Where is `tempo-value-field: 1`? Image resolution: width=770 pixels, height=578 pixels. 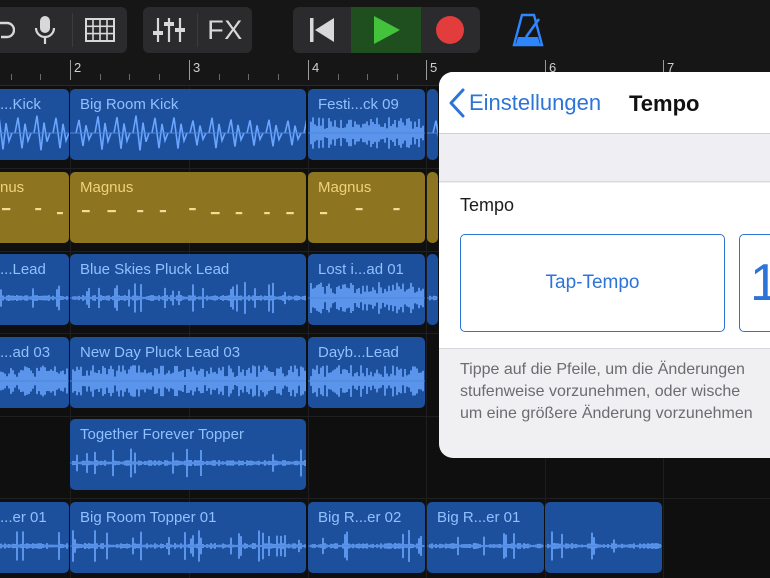 tempo-value-field: 1 is located at coordinates (754, 283).